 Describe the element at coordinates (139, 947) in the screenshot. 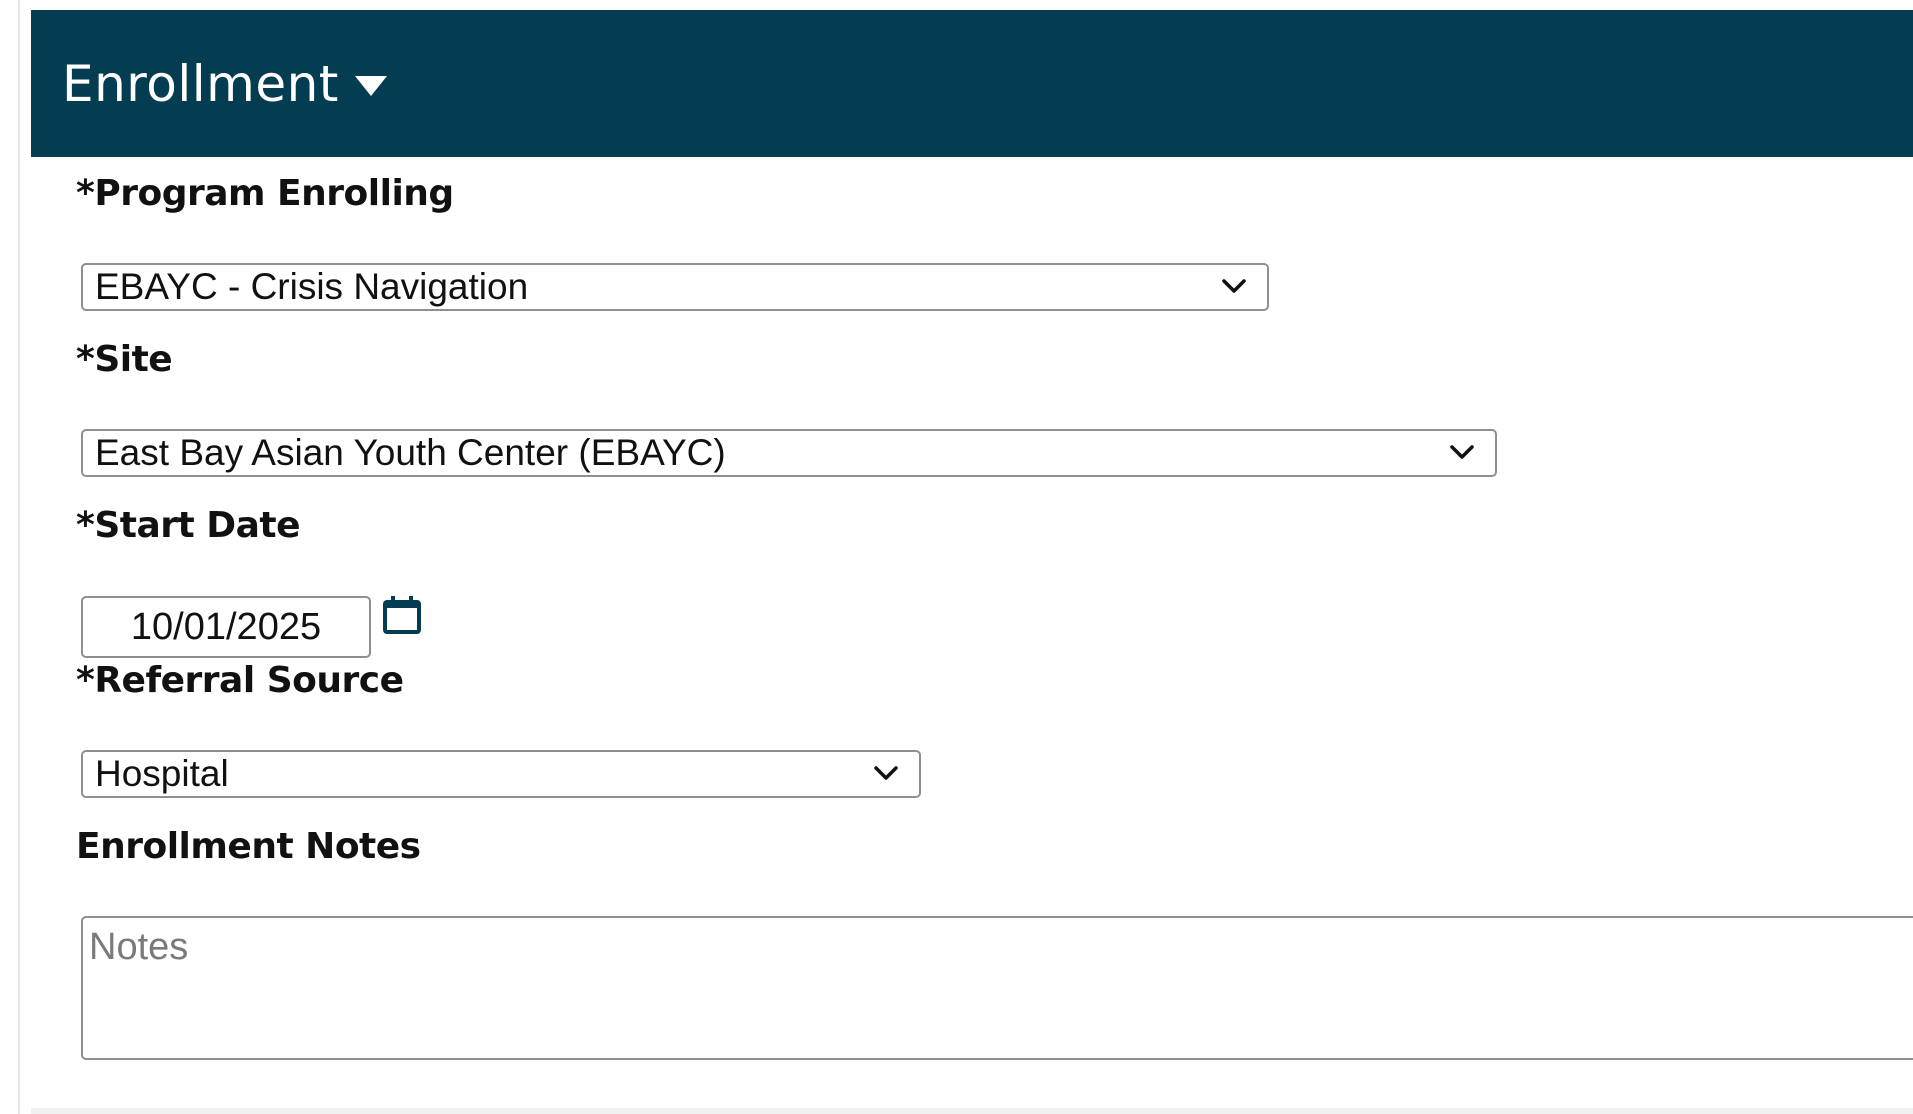

I see `notes-placeholder: Notes` at that location.